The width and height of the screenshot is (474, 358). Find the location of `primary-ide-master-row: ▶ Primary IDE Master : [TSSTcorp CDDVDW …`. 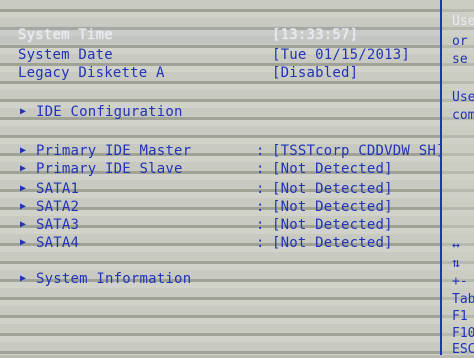

primary-ide-master-row: ▶ Primary IDE Master : [TSSTcorp CDDVDW … is located at coordinates (222, 151).